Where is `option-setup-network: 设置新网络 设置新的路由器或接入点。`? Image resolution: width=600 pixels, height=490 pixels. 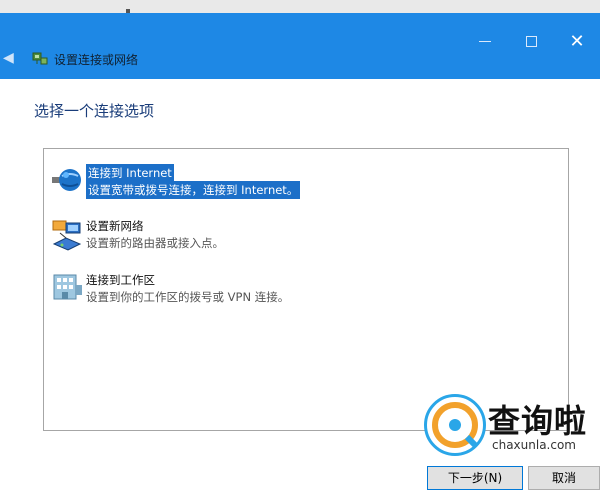 option-setup-network: 设置新网络 设置新的路由器或接入点。 is located at coordinates (306, 240).